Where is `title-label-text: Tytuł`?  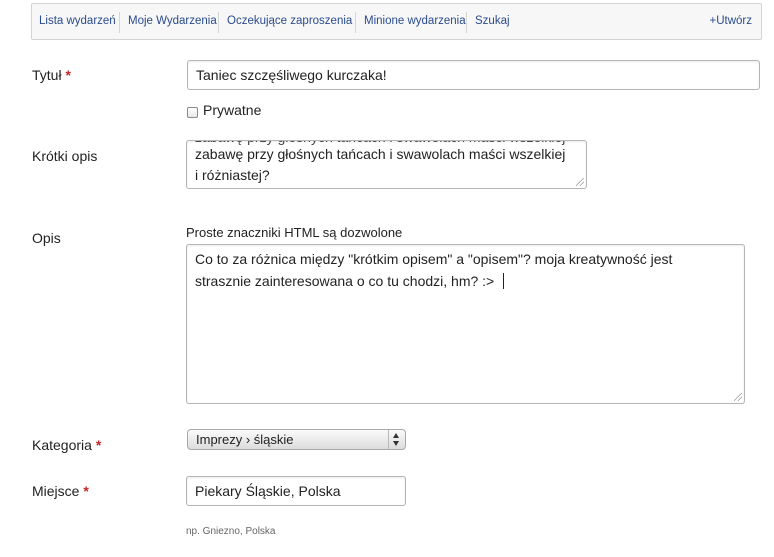
title-label-text: Tytuł is located at coordinates (47, 75).